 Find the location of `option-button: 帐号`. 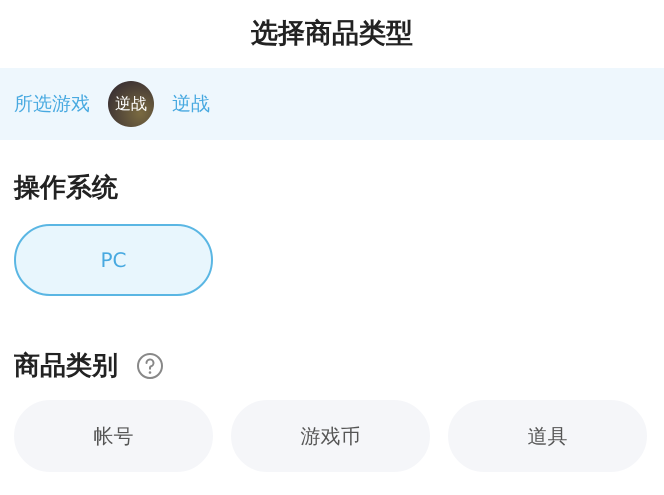

option-button: 帐号 is located at coordinates (113, 436).